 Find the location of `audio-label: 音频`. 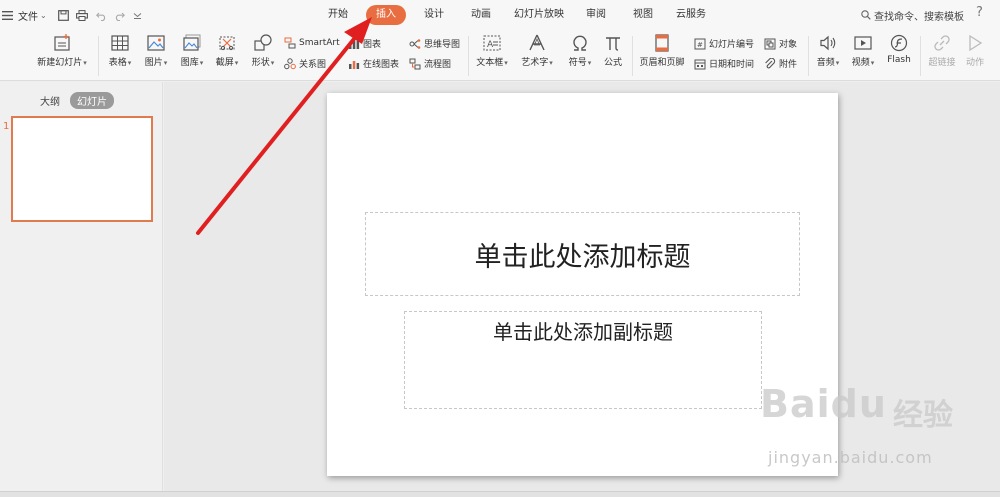

audio-label: 音频 is located at coordinates (825, 63).